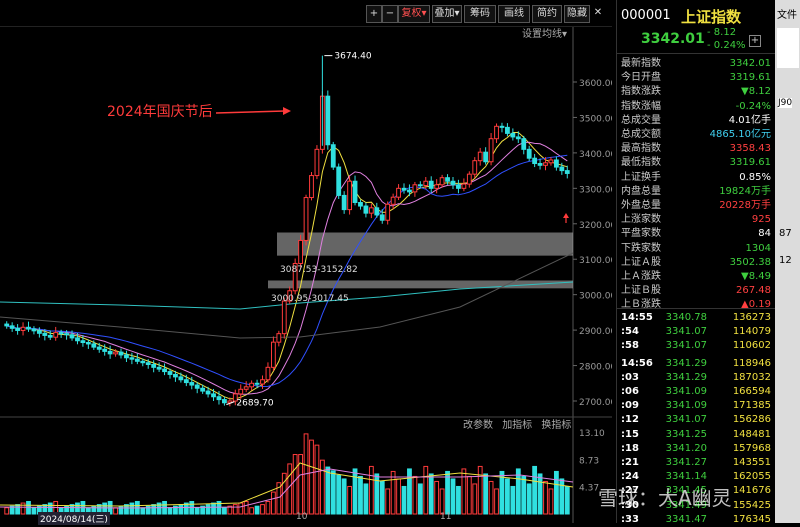  I want to click on ma-settings-link: 设置均线▾, so click(544, 32).